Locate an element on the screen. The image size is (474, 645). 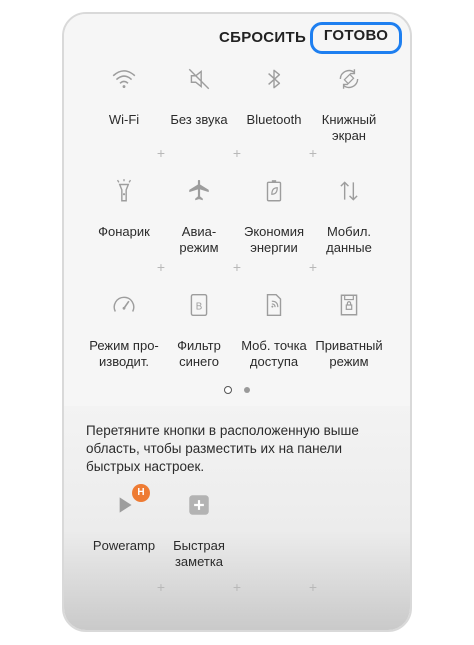
private-mode-icon is located at coordinates (349, 305).